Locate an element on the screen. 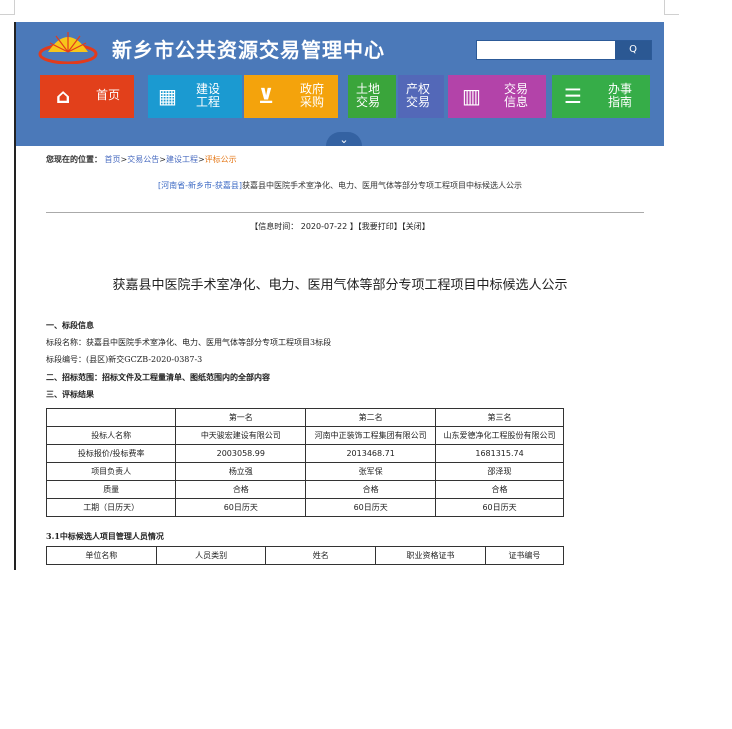 The height and width of the screenshot is (729, 732). results-row: 投标报价/投标费率 2003058.99 2013468.71 1681315.74 is located at coordinates (304, 453).